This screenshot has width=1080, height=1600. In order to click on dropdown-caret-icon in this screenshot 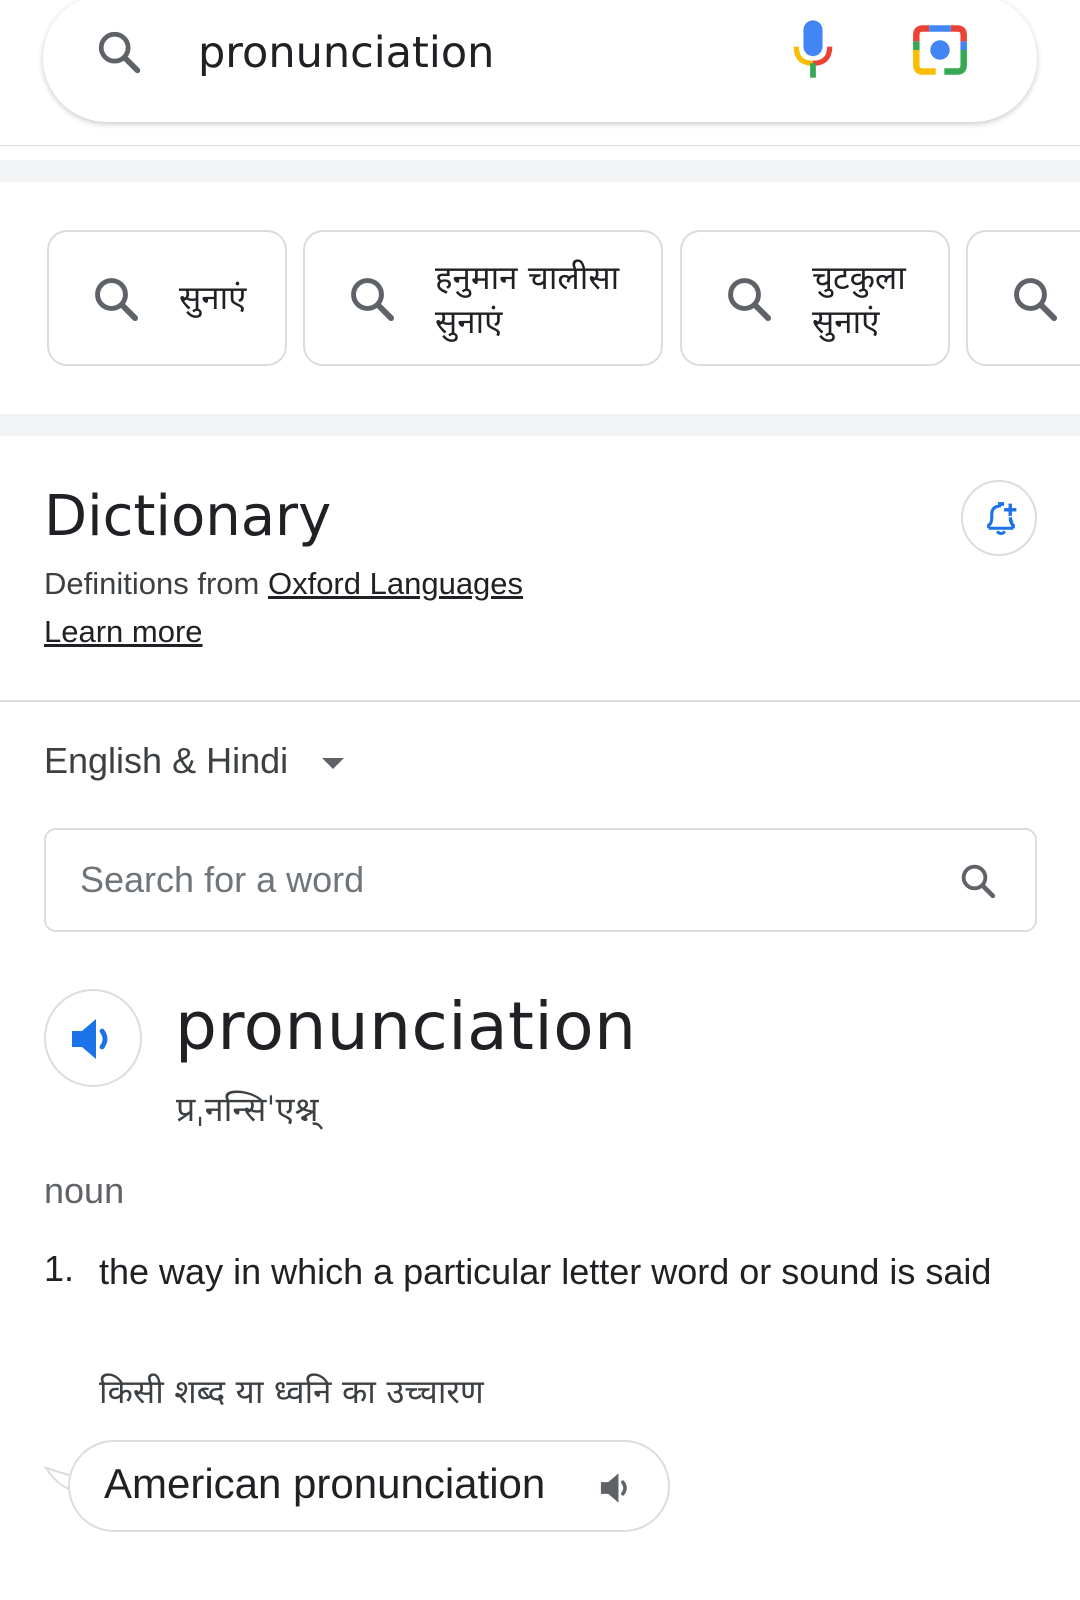, I will do `click(333, 763)`.